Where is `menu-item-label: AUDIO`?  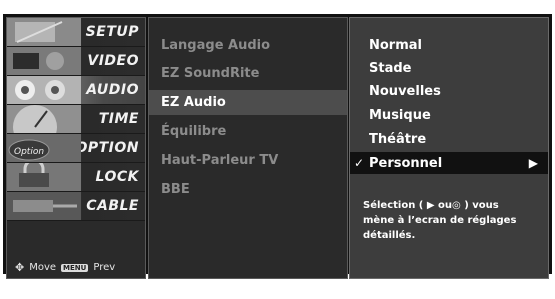
menu-item-label: AUDIO is located at coordinates (112, 90).